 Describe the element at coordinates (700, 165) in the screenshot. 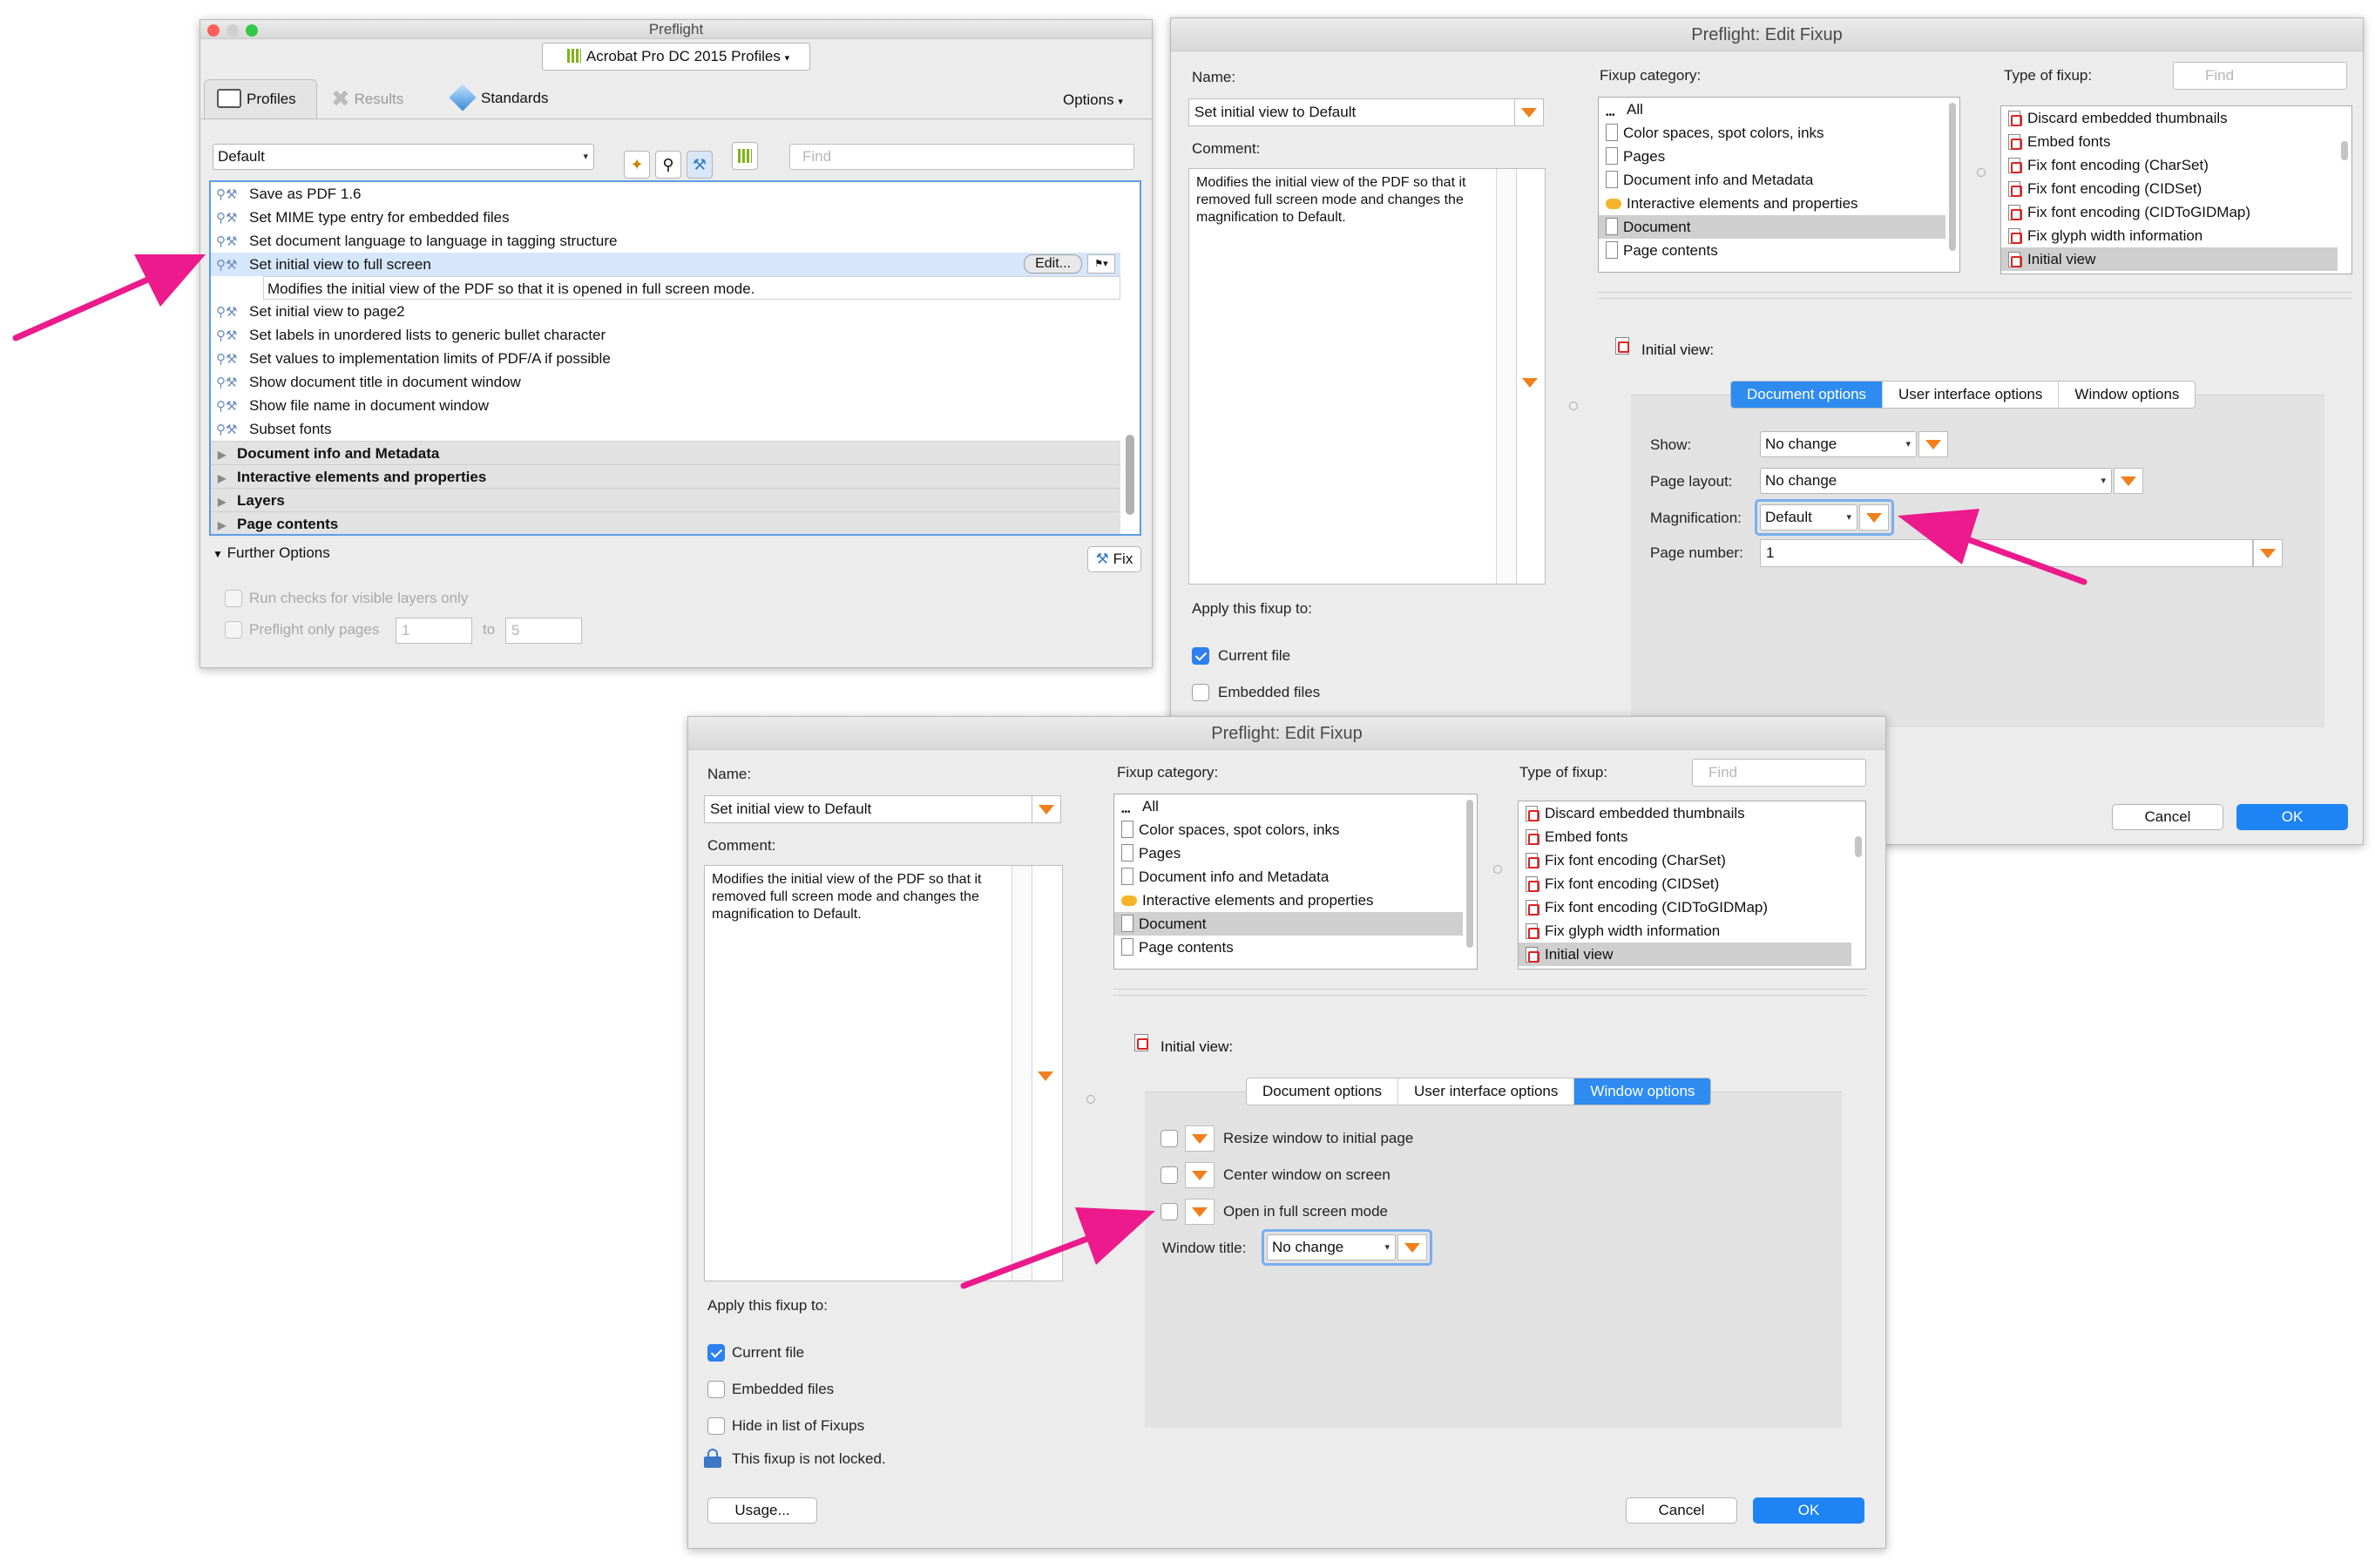

I see `wrench-icon: ⚒` at that location.